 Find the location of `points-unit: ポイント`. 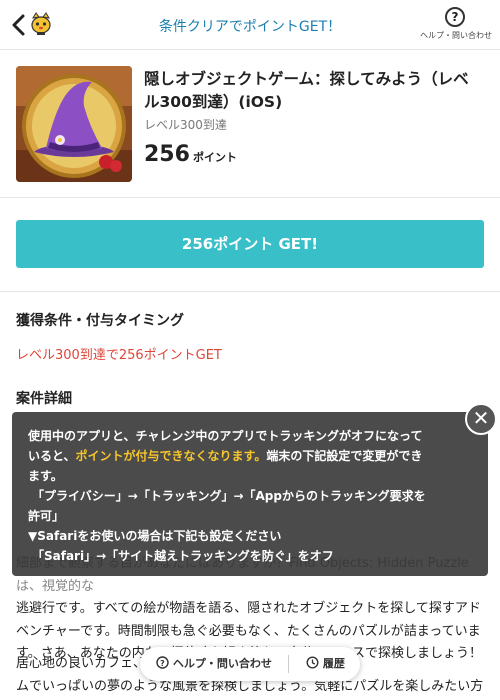

points-unit: ポイント is located at coordinates (214, 157).